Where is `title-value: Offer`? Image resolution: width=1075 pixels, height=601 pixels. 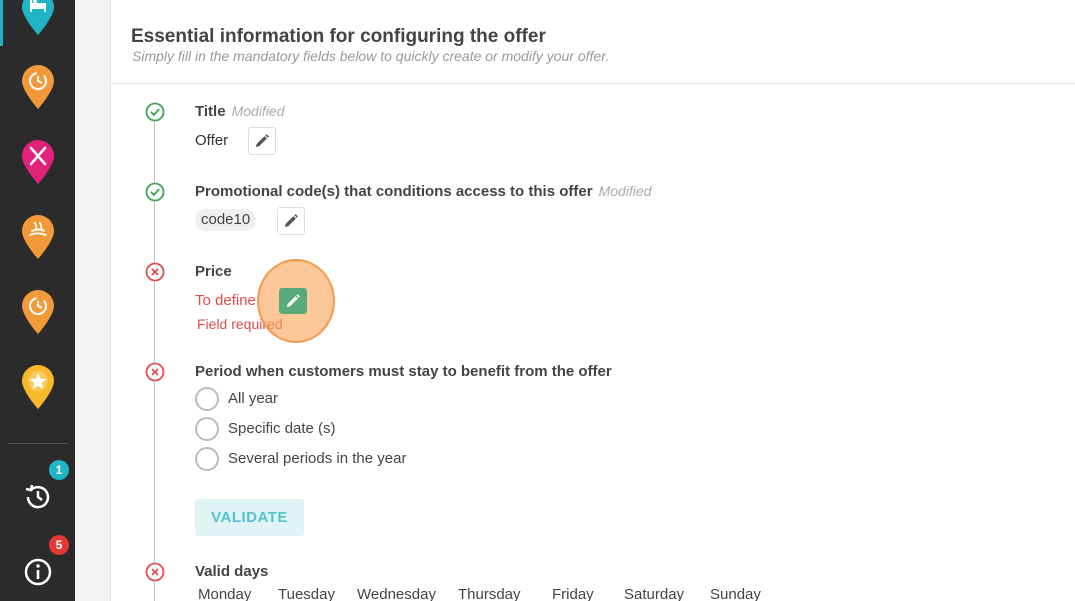 title-value: Offer is located at coordinates (212, 140).